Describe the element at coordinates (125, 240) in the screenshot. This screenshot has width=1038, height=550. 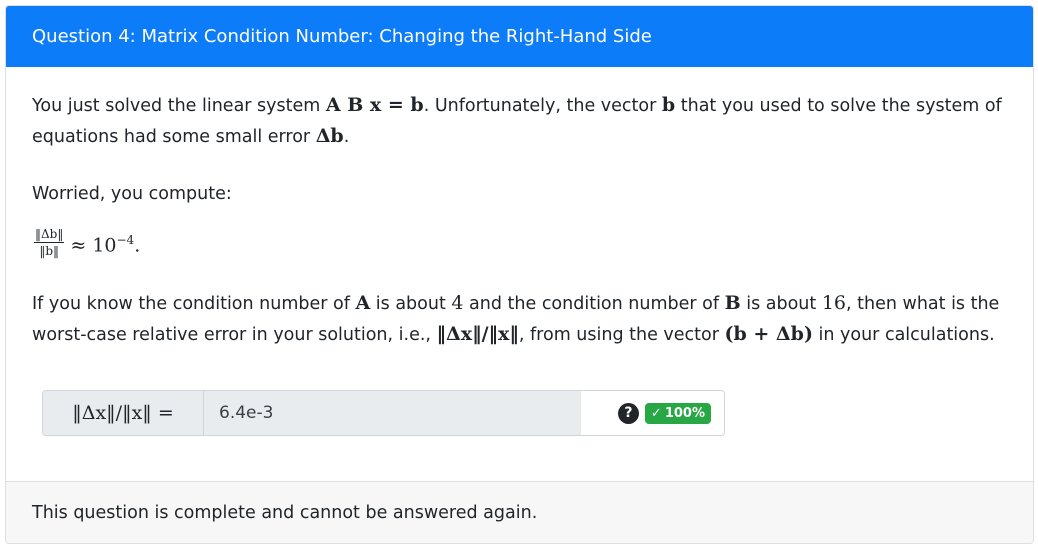
I see `ratio-exponent: −4` at that location.